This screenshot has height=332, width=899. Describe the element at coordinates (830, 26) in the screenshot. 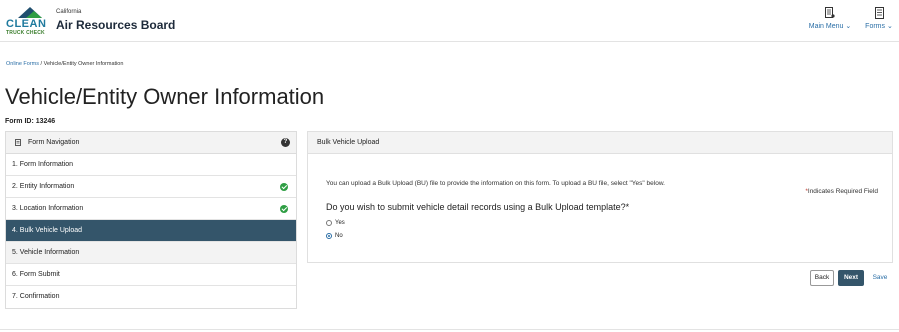

I see `main-menu-label: Main Menu ⌄` at that location.